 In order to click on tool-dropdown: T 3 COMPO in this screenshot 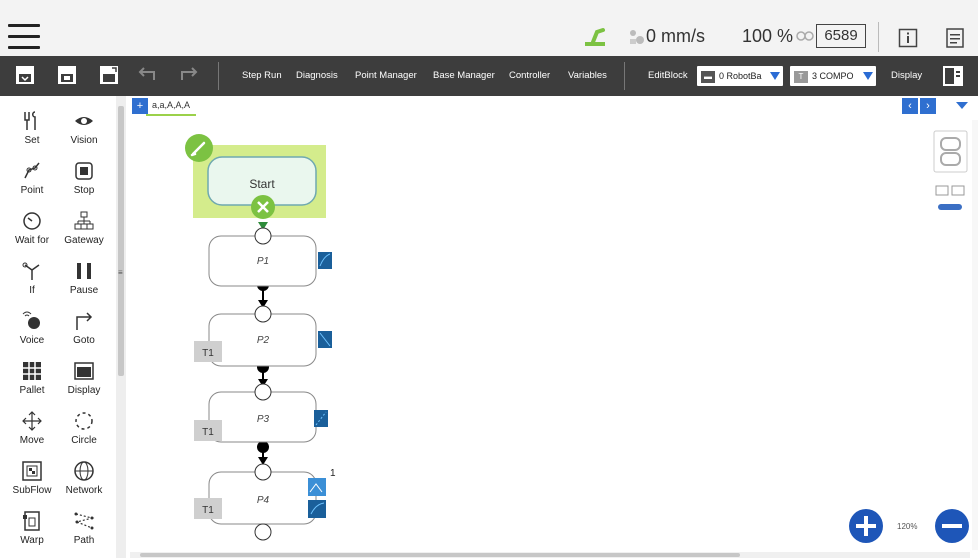, I will do `click(833, 76)`.